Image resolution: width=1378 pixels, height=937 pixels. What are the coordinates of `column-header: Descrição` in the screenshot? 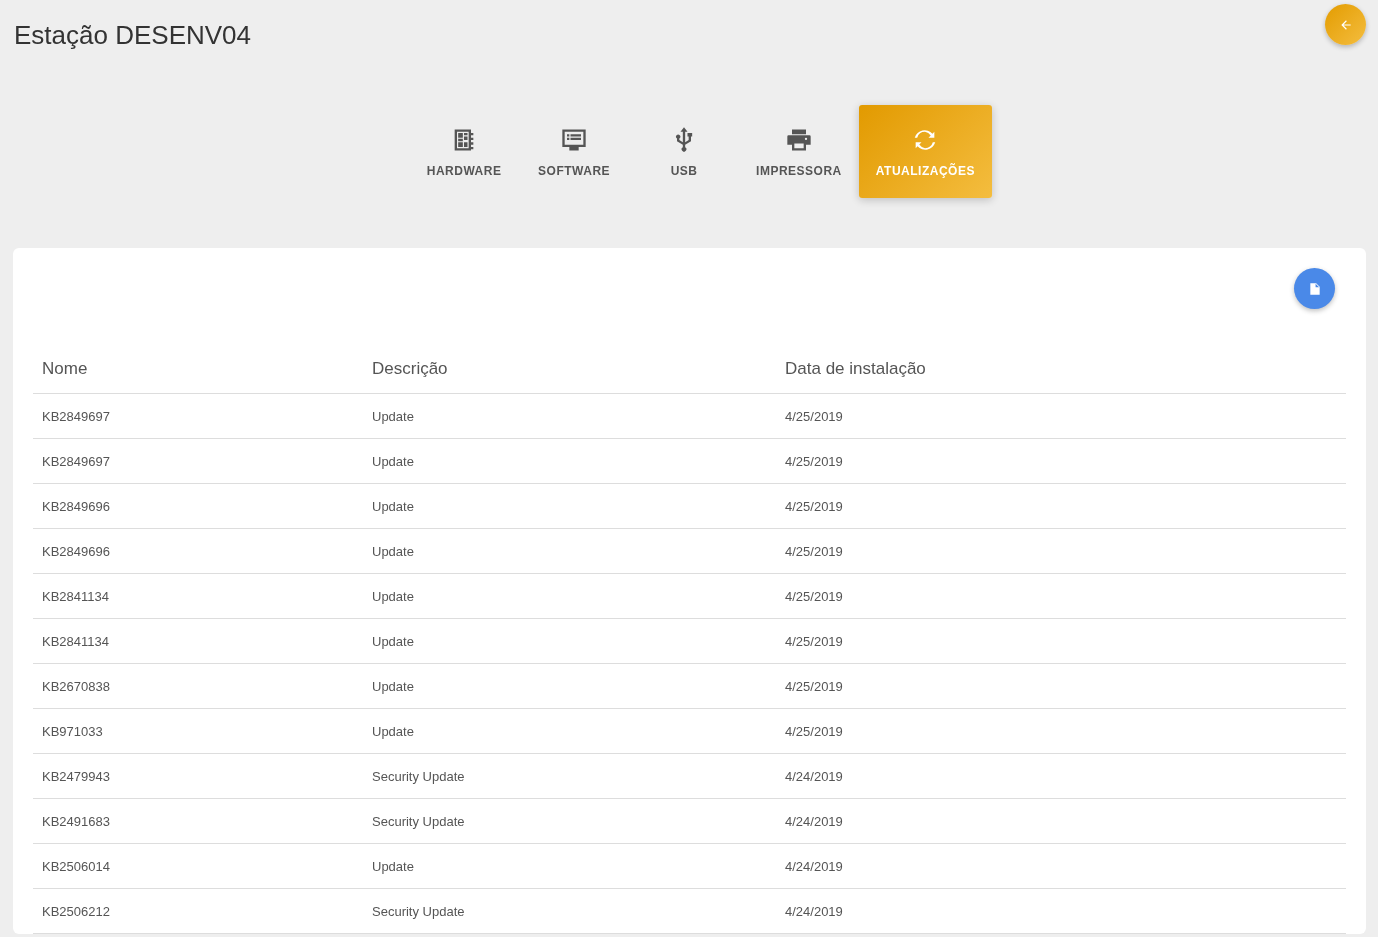 It's located at (569, 369).